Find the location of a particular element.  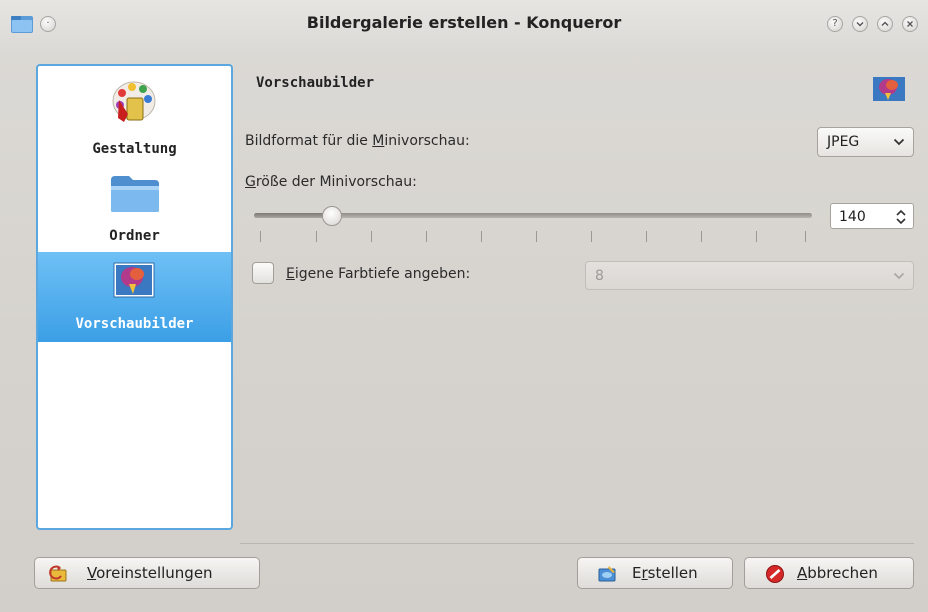

close-icon is located at coordinates (910, 24).